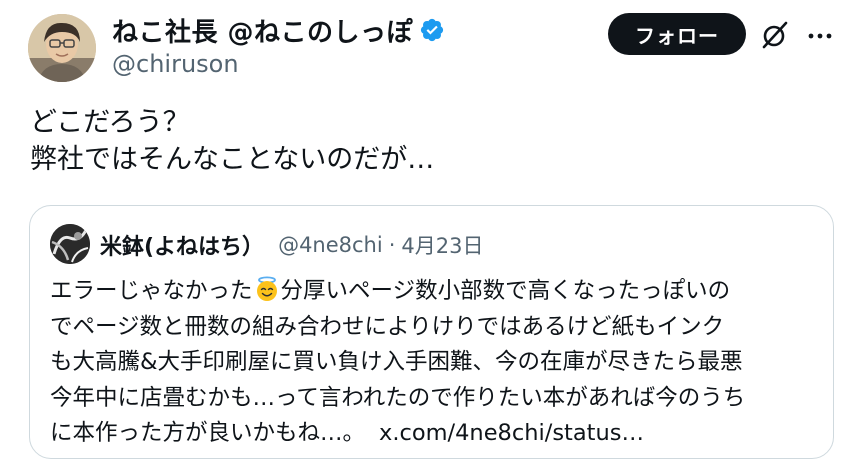  I want to click on quoted-text-segment: に本作った方が良いかもね…。, so click(208, 433).